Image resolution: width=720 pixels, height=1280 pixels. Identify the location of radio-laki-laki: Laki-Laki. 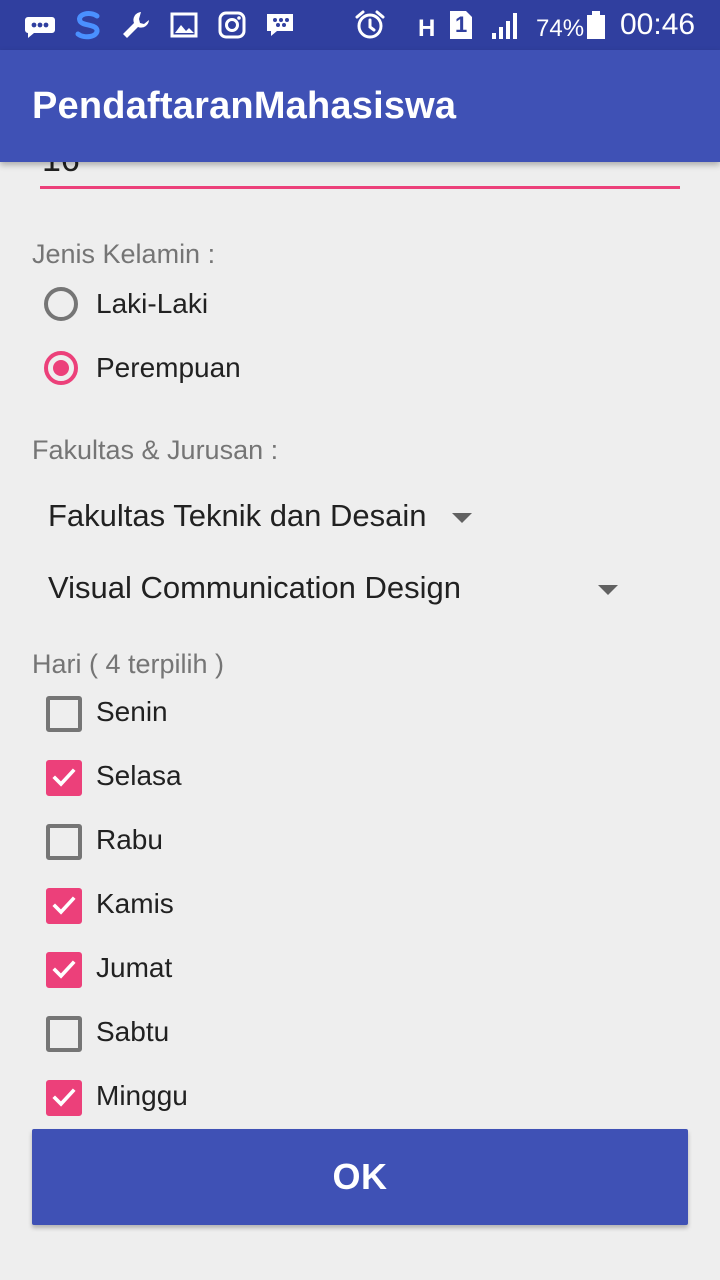
(240, 308).